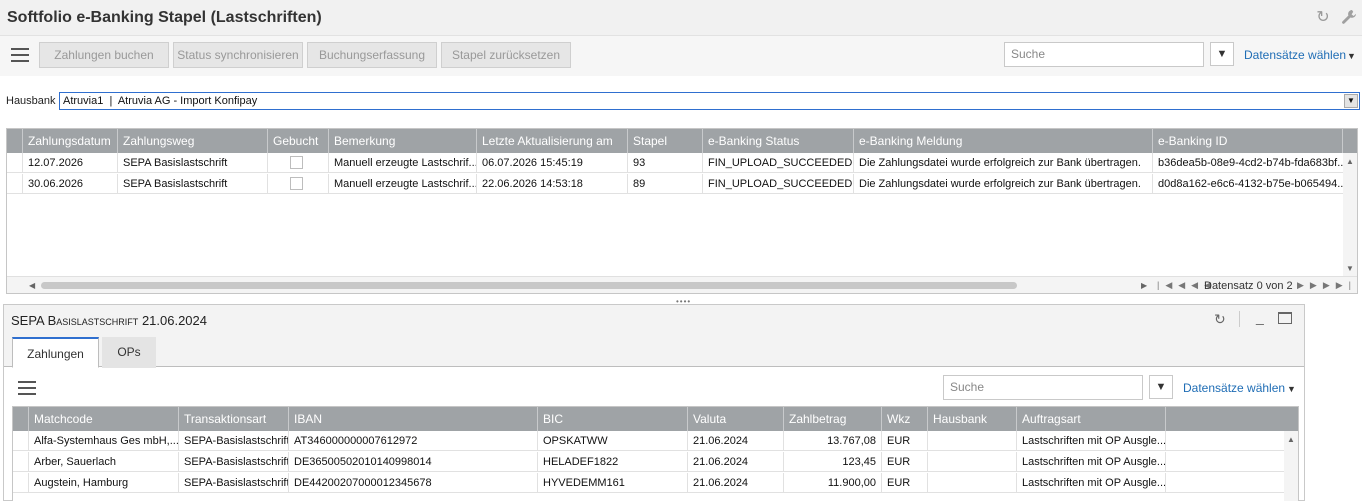 This screenshot has width=1362, height=501. Describe the element at coordinates (372, 55) in the screenshot. I see `buchungserfassung-button: Buchungserfassung` at that location.